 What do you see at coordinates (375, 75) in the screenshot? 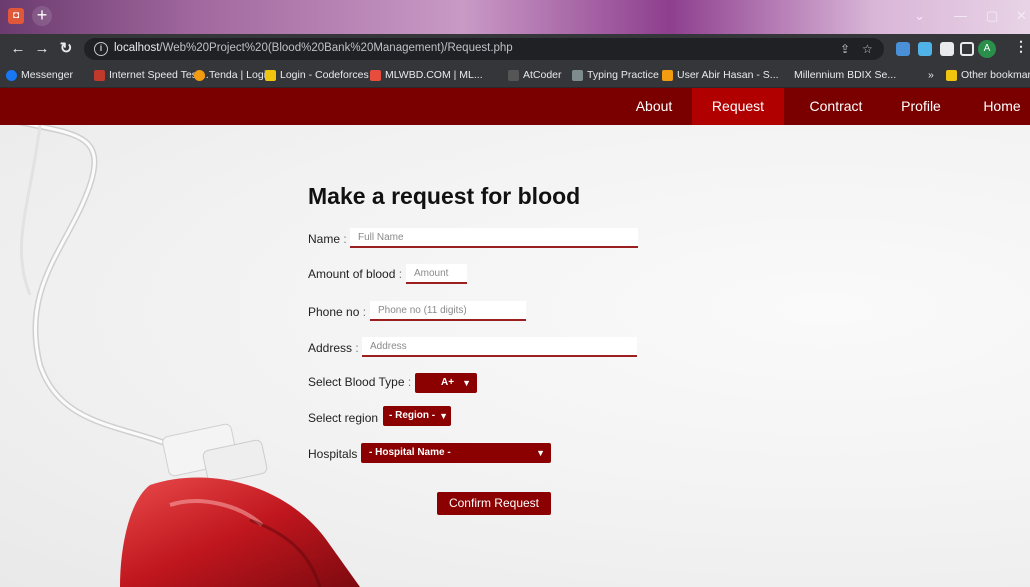
I see `mlwbd-icon` at bounding box center [375, 75].